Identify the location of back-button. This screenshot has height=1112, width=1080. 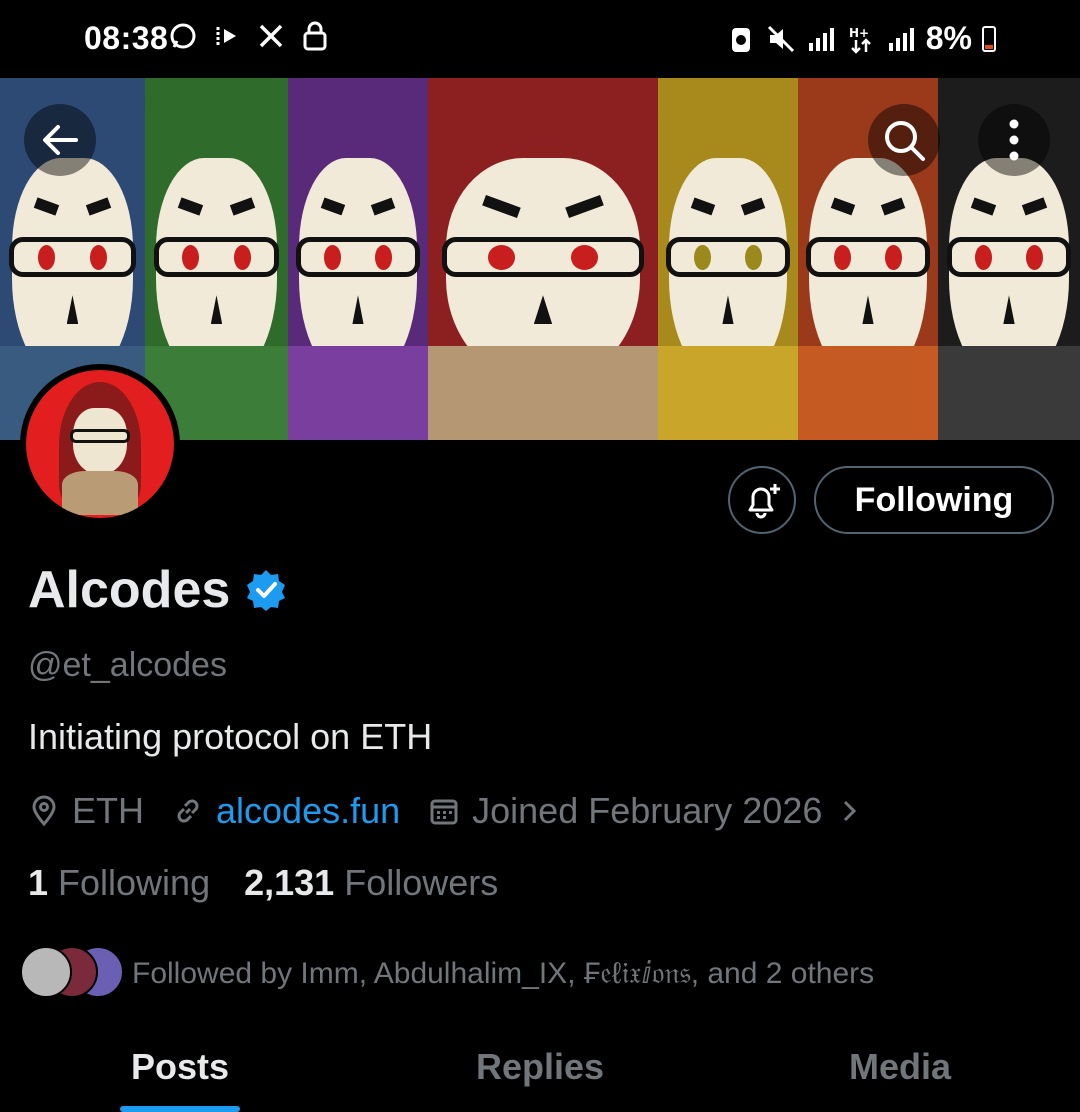
(60, 140).